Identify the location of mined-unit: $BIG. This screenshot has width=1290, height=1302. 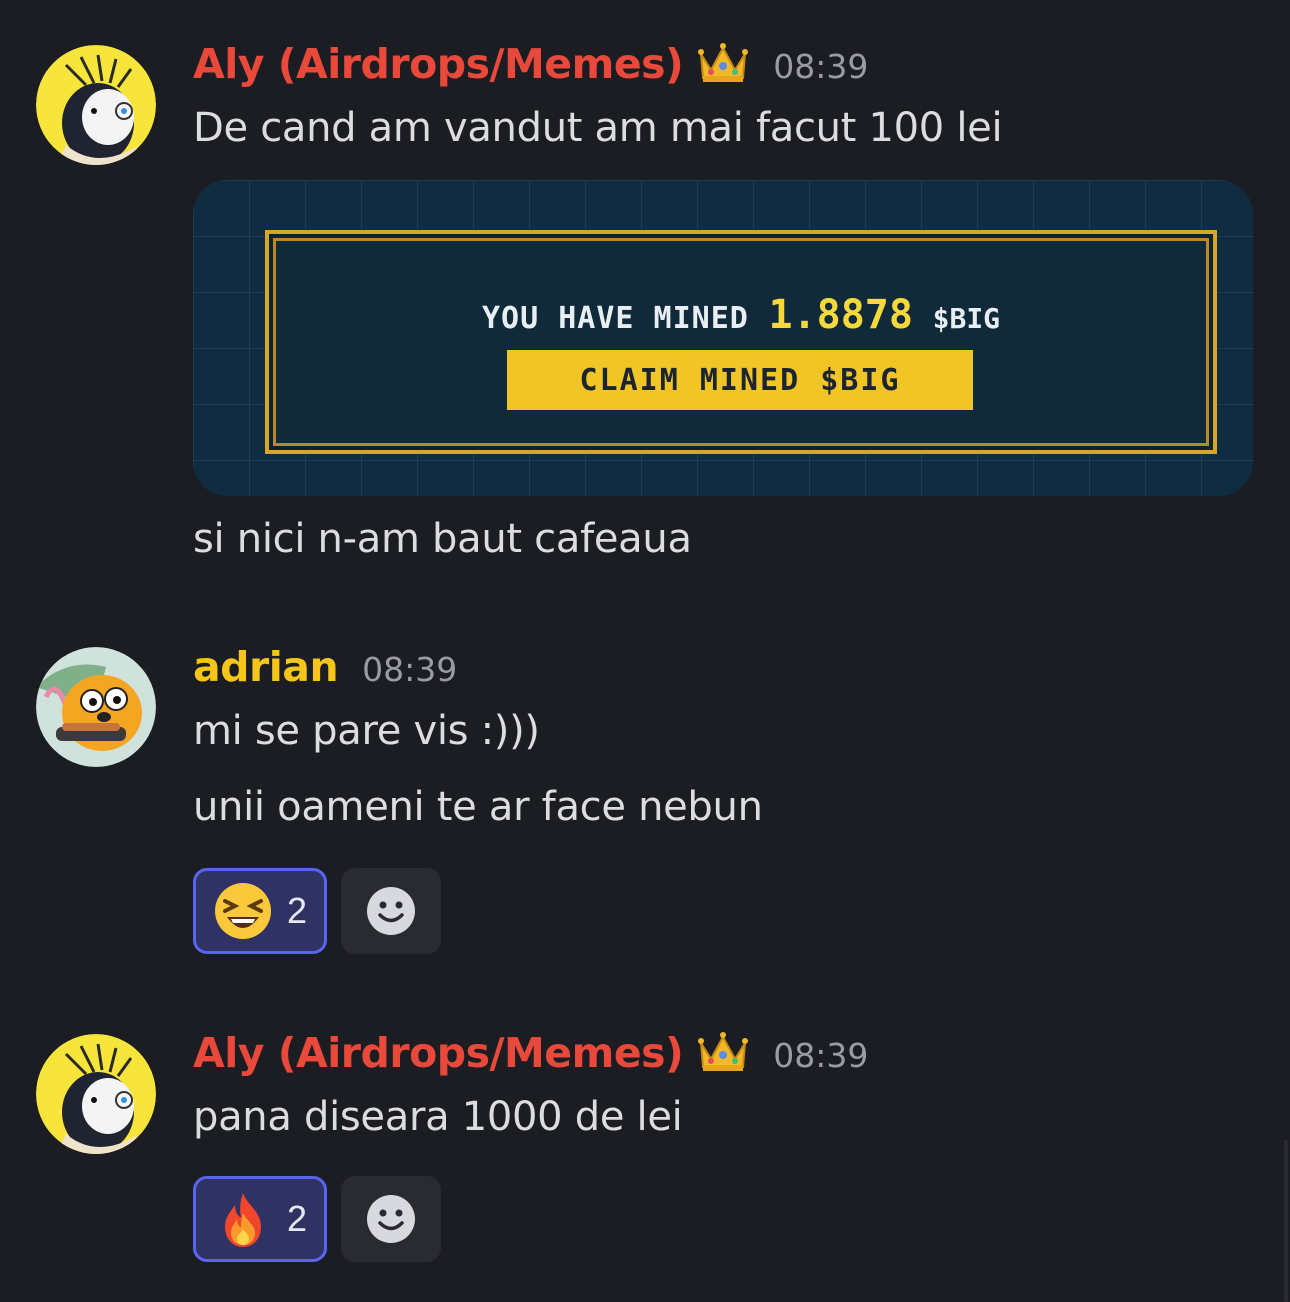
(966, 318).